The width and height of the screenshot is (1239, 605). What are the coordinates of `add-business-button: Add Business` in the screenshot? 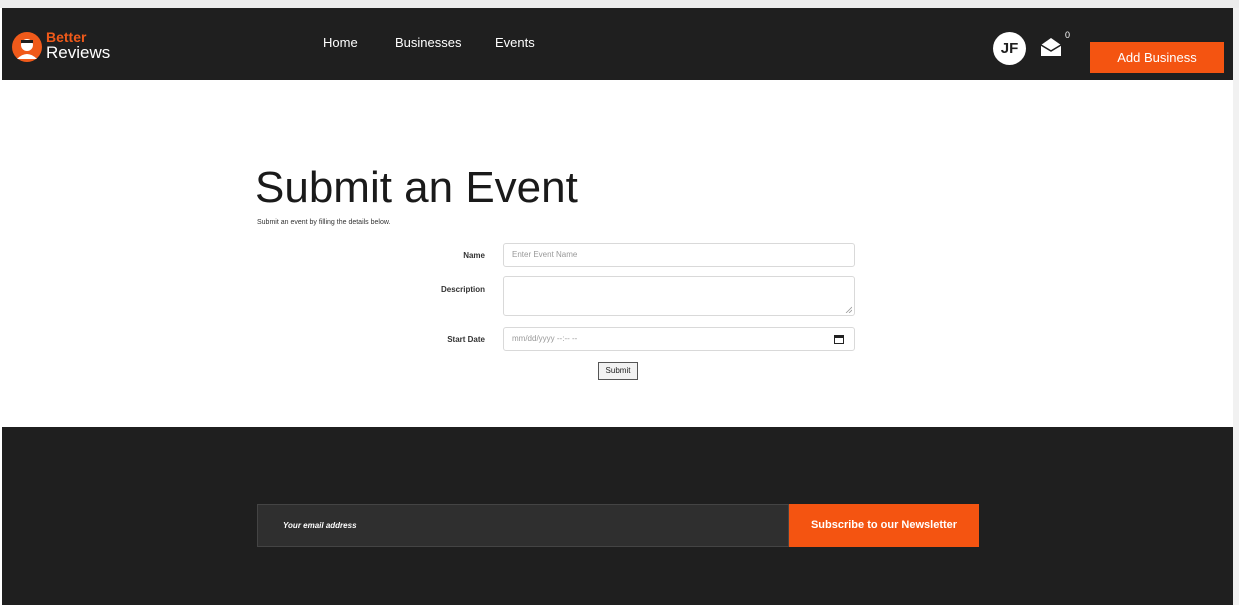 It's located at (1157, 57).